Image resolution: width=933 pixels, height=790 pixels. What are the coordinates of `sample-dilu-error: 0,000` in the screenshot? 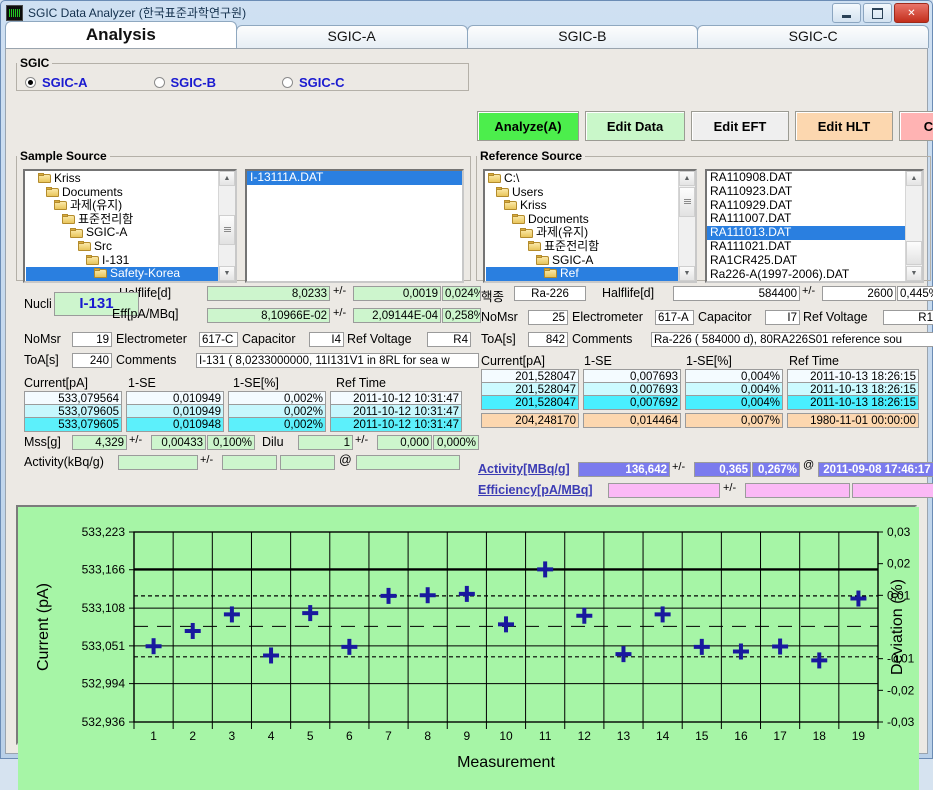 It's located at (404, 442).